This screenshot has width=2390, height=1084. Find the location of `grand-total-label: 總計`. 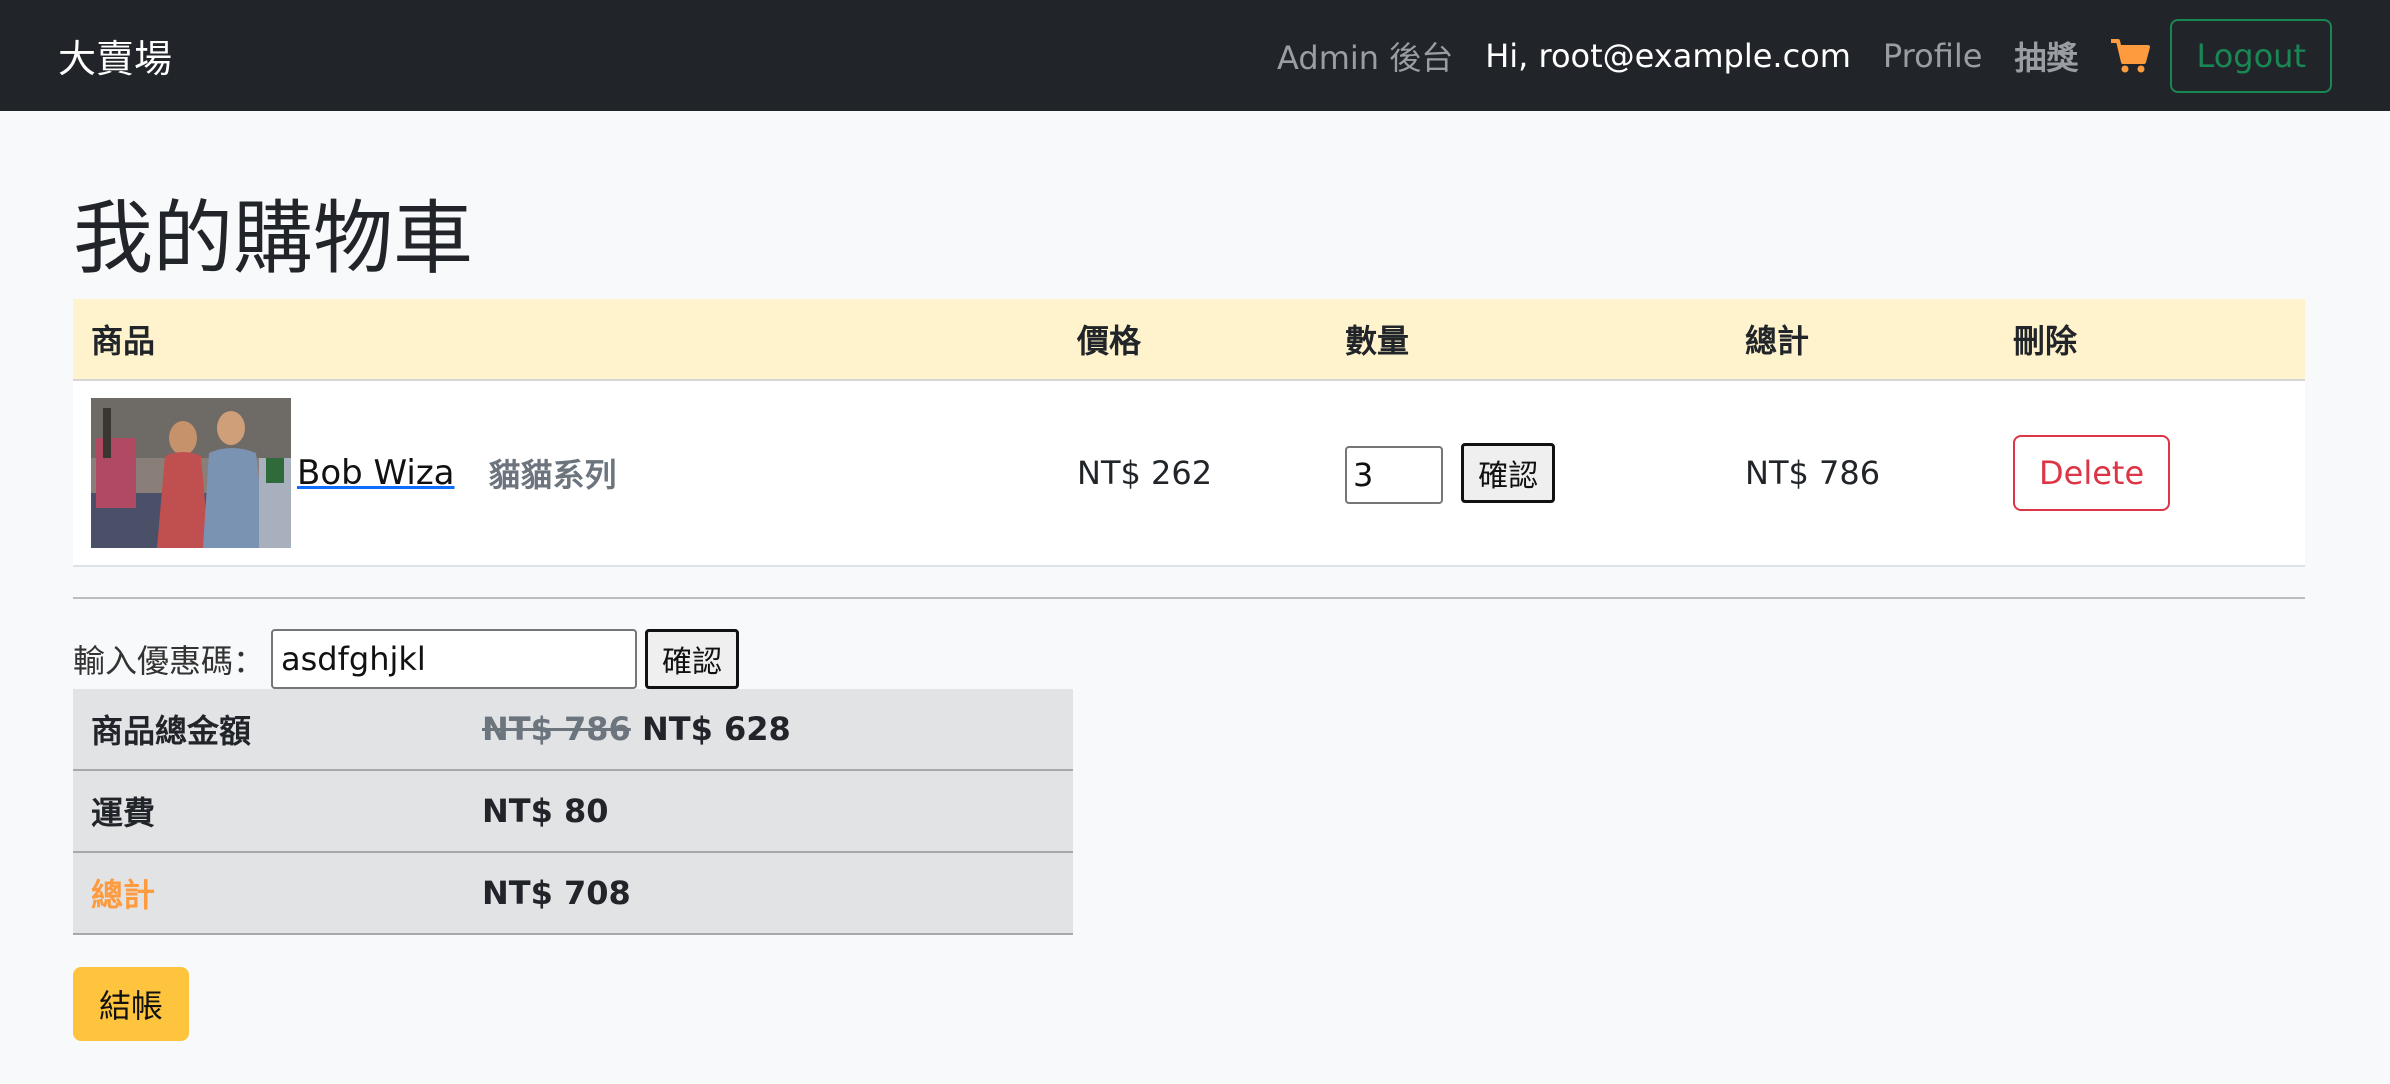

grand-total-label: 總計 is located at coordinates (268, 893).